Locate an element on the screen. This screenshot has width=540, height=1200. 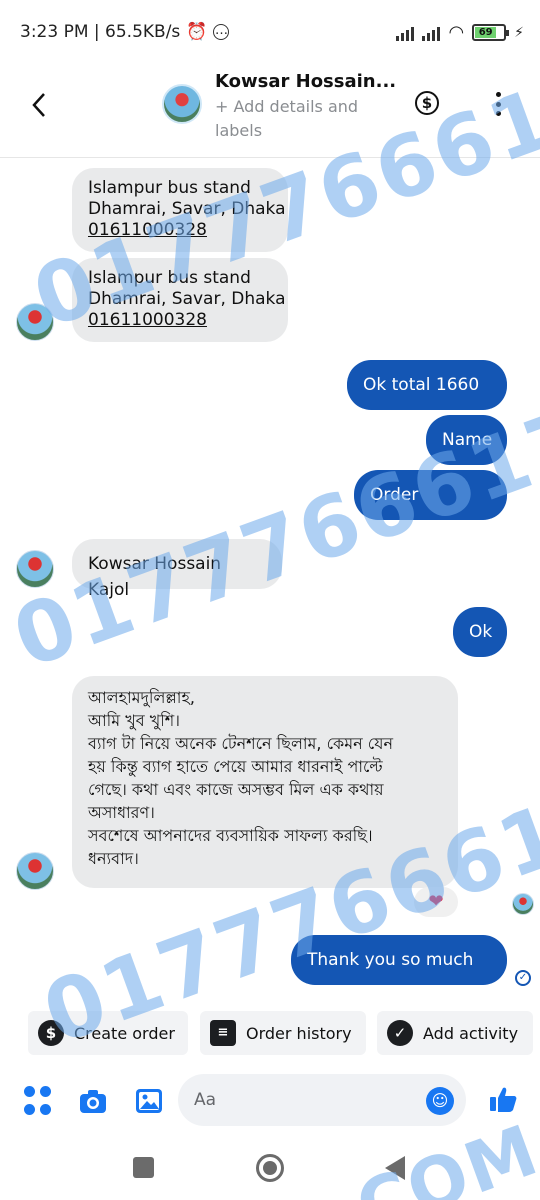
message-bubble-outgoing: Name is located at coordinates (466, 440).